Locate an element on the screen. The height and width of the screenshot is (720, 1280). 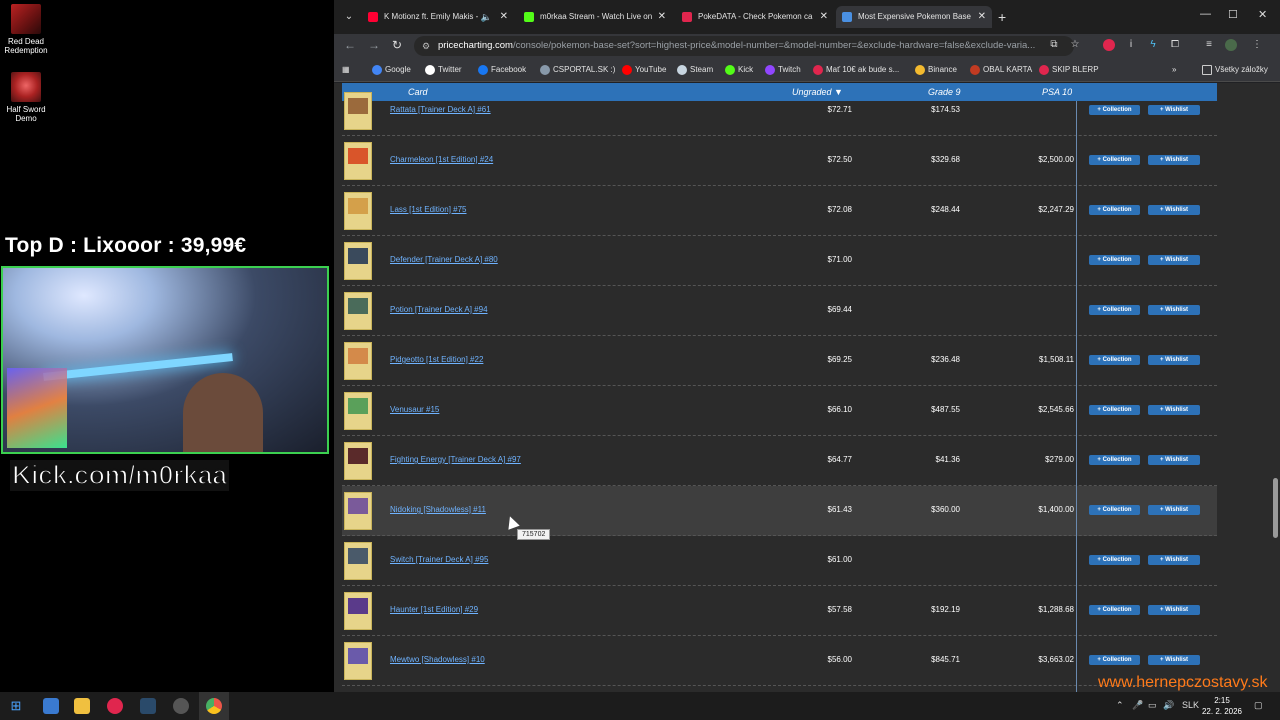
task-view-icon is located at coordinates (51, 706).